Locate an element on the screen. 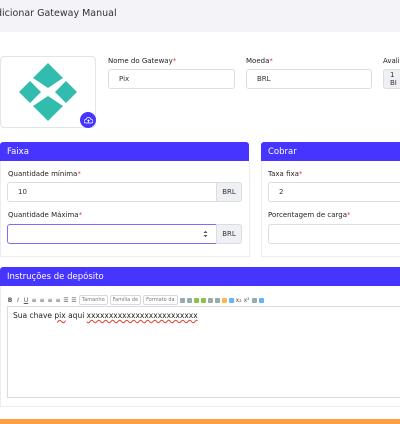  gateway-name-input: Pix is located at coordinates (171, 79).